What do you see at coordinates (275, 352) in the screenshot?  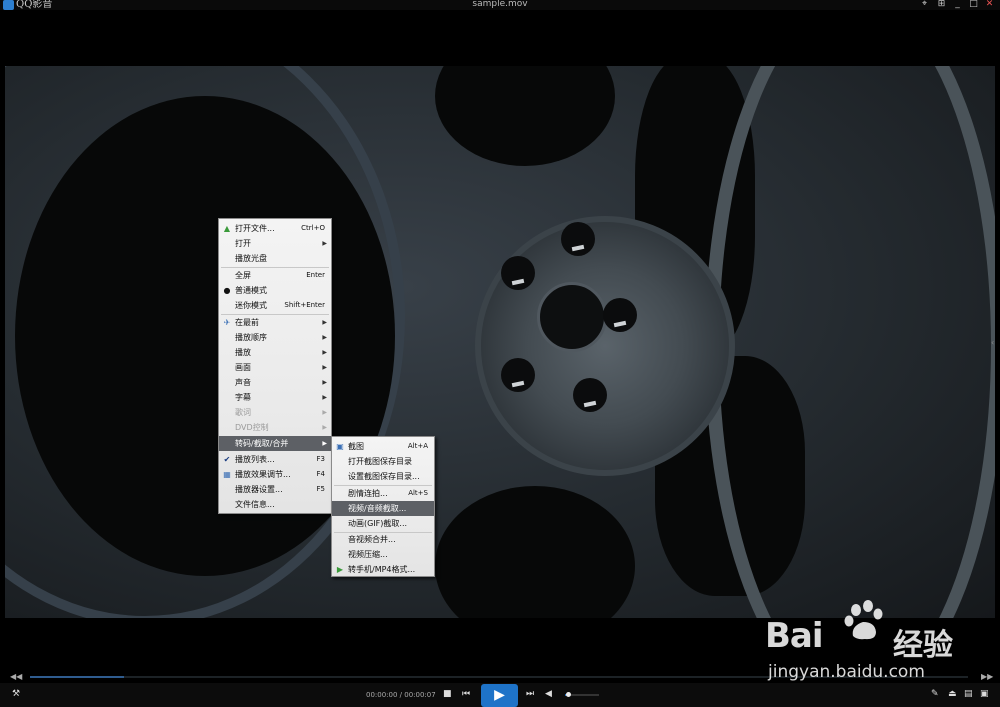 I see `menu-item-play: 播放 ▶` at bounding box center [275, 352].